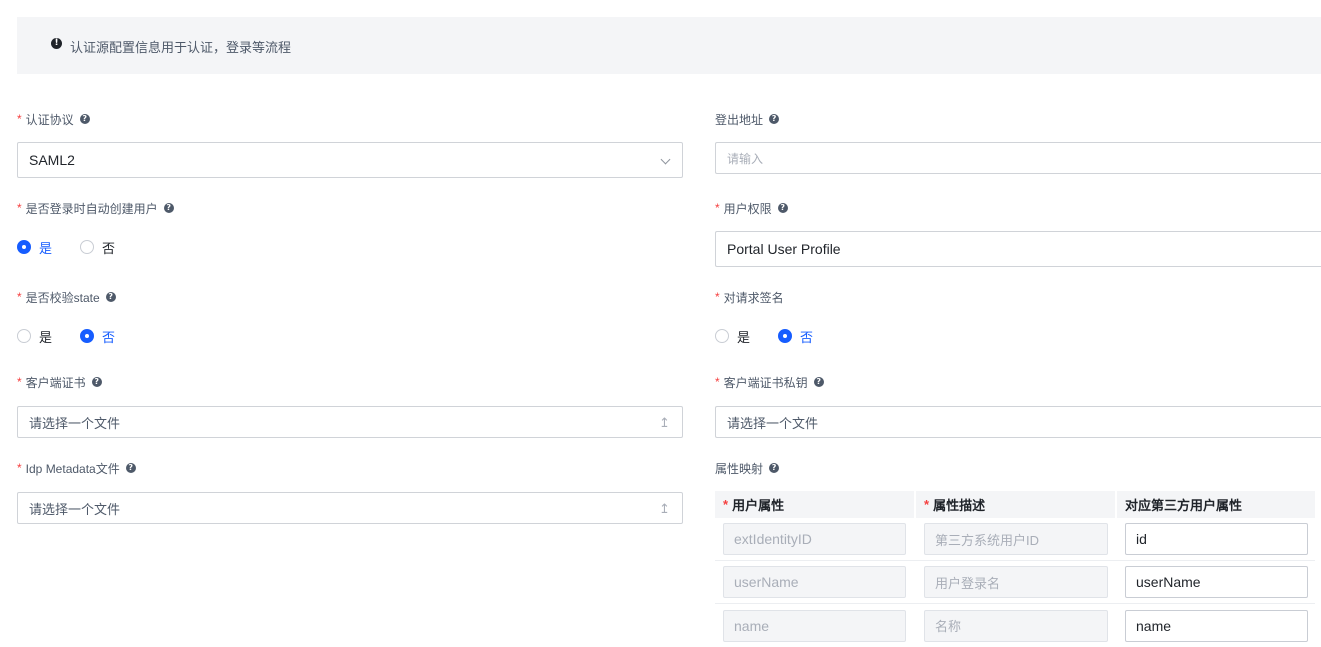 This screenshot has width=1321, height=647. I want to click on auto-create-label: * 是否登录时自动创建用户 ?, so click(95, 208).